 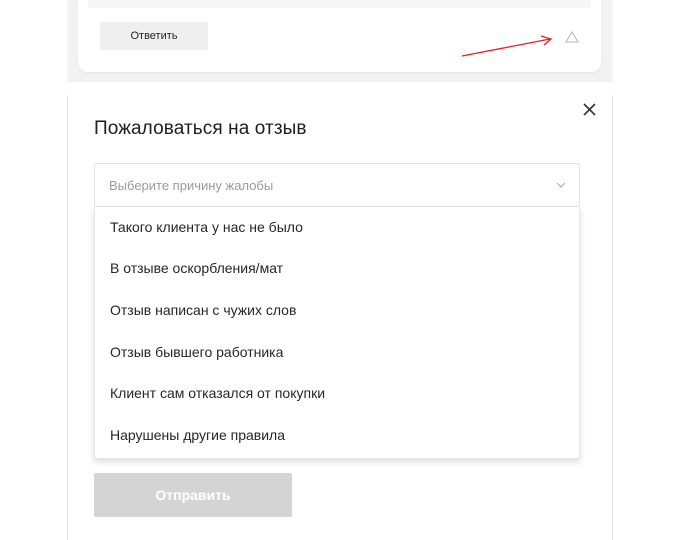 What do you see at coordinates (191, 185) in the screenshot?
I see `reason-select-placeholder: Выберите причину жалобы` at bounding box center [191, 185].